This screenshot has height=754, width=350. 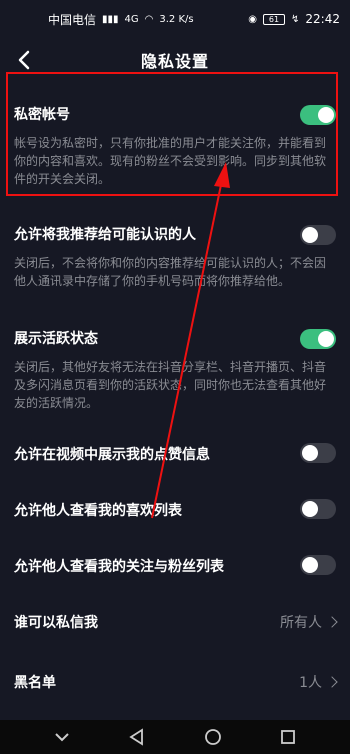 I want to click on home-button, so click(x=213, y=737).